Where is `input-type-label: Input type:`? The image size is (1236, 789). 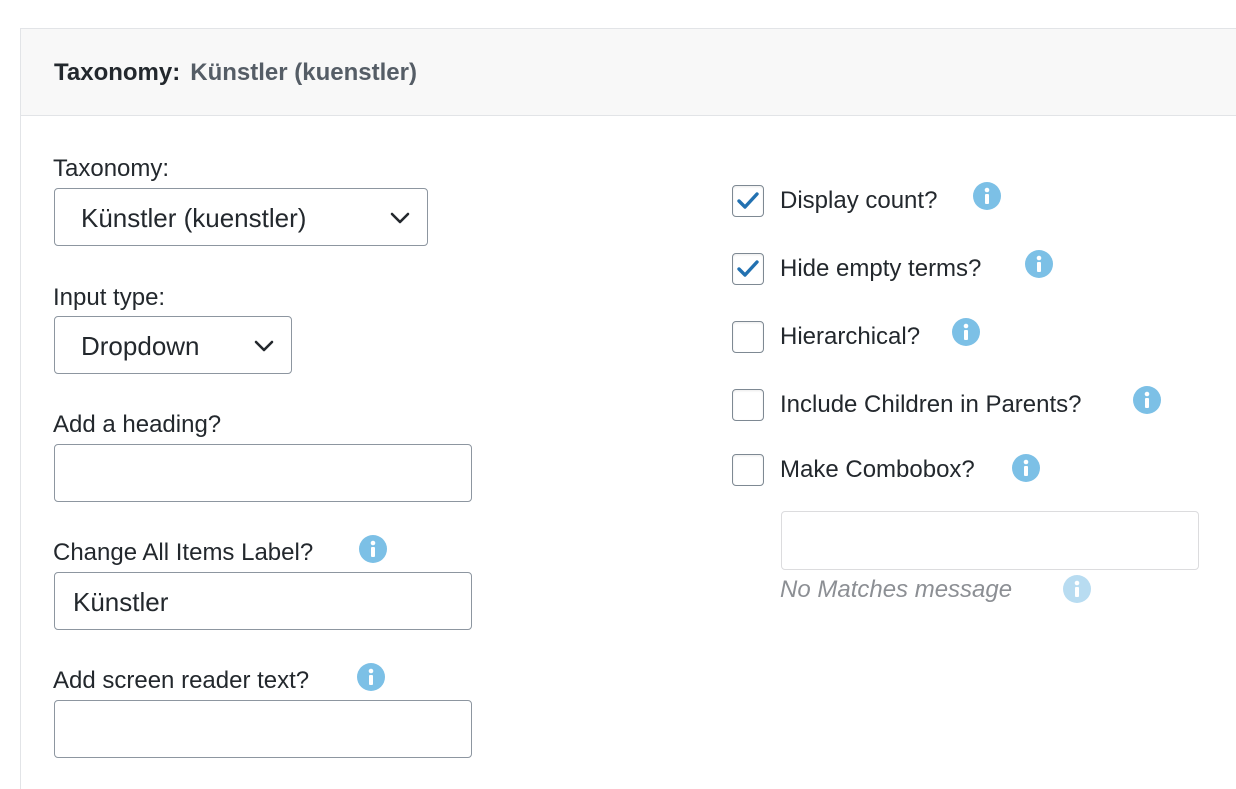
input-type-label: Input type: is located at coordinates (109, 297).